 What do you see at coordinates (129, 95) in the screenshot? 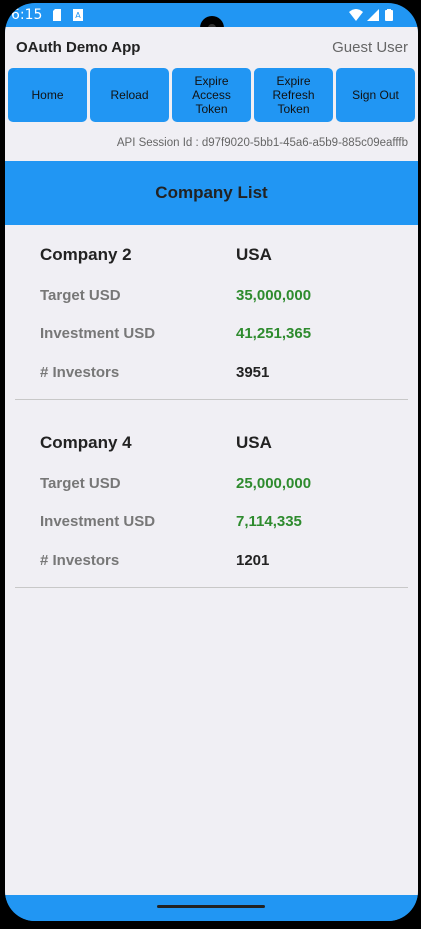
I see `reload-button: Reload` at bounding box center [129, 95].